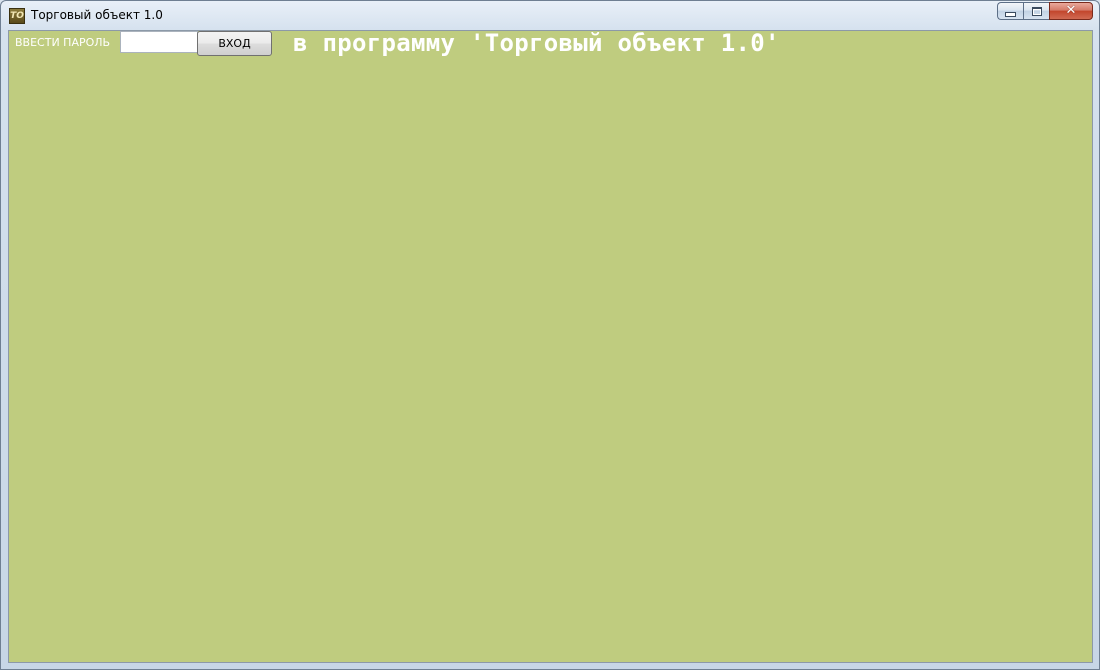 This screenshot has height=670, width=1100. Describe the element at coordinates (97, 15) in the screenshot. I see `window-title: Торговый объект 1.0` at that location.